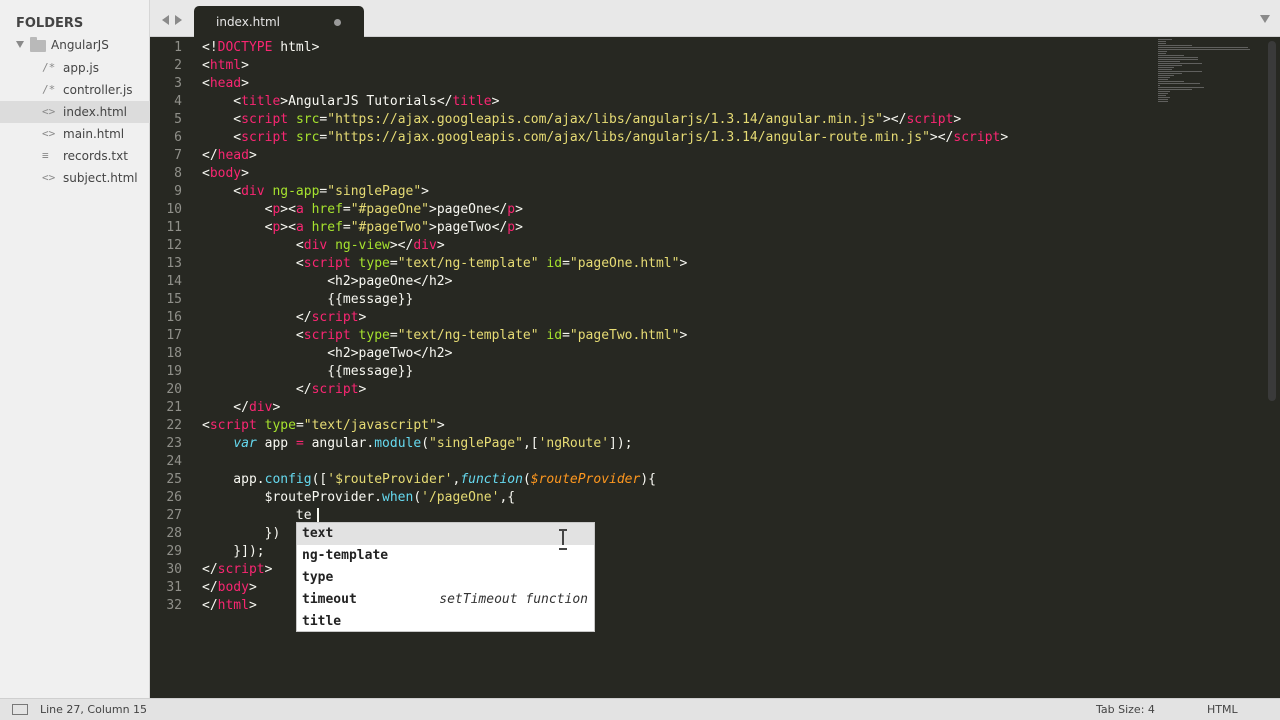 Image resolution: width=1280 pixels, height=720 pixels. I want to click on code-token: when, so click(398, 497).